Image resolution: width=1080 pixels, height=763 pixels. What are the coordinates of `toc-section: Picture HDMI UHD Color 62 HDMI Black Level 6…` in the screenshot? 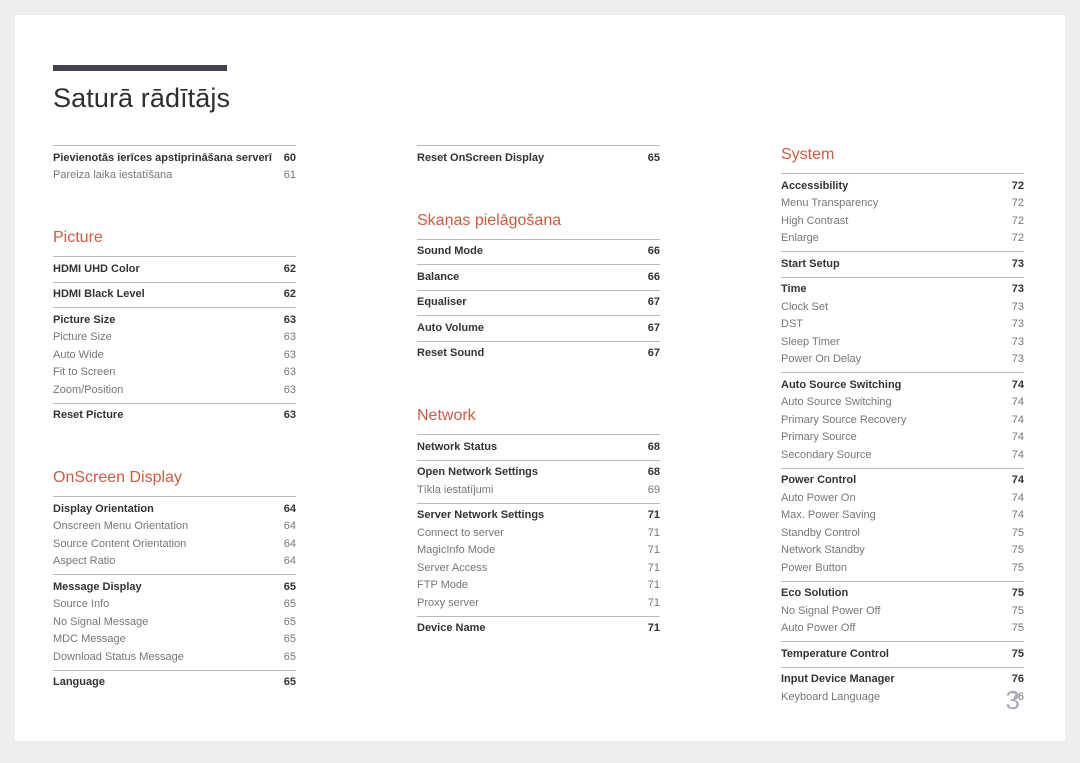 It's located at (174, 328).